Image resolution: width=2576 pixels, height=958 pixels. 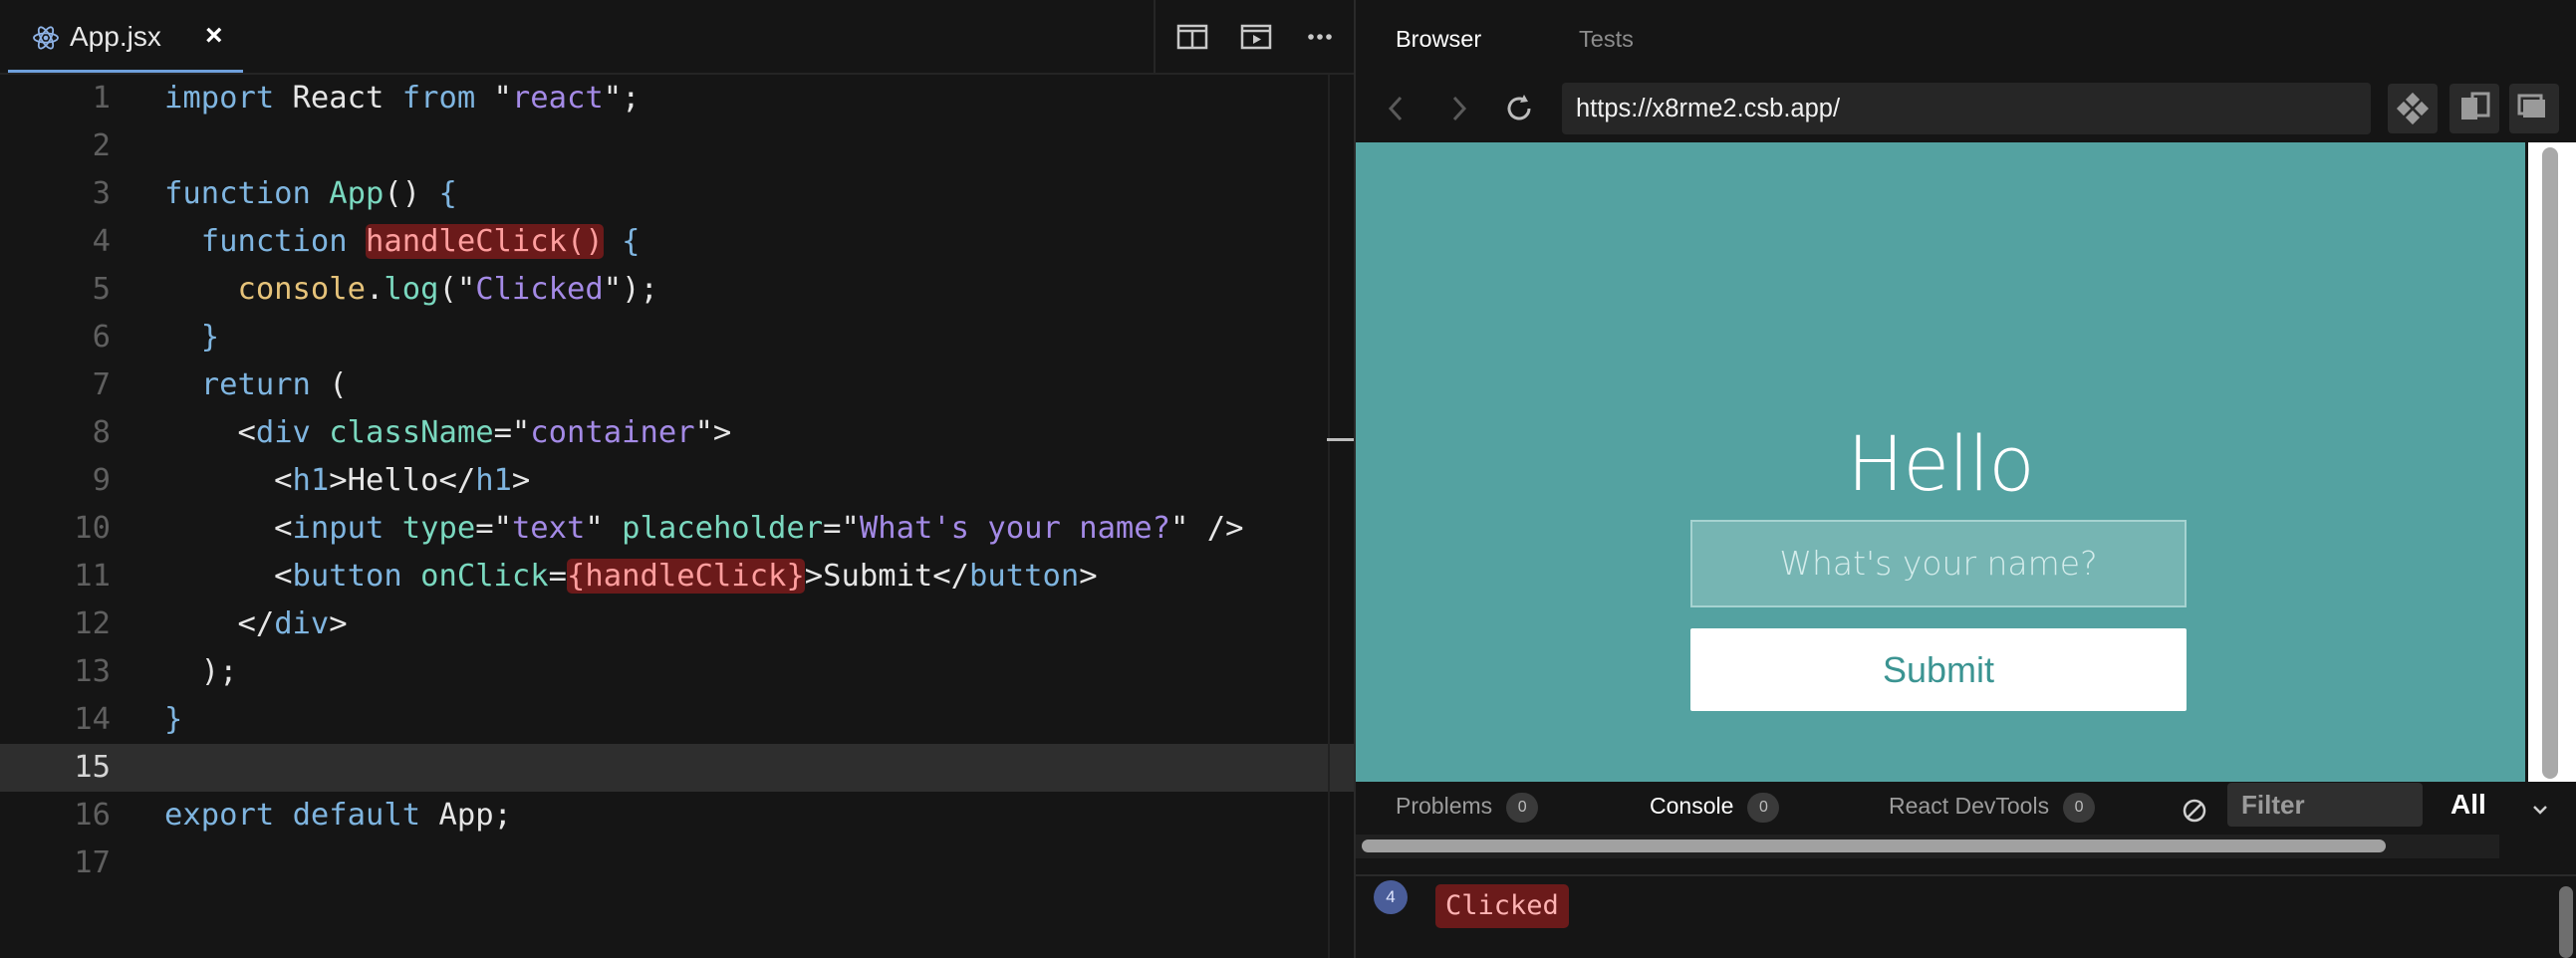 What do you see at coordinates (92, 815) in the screenshot?
I see `line-number: 16` at bounding box center [92, 815].